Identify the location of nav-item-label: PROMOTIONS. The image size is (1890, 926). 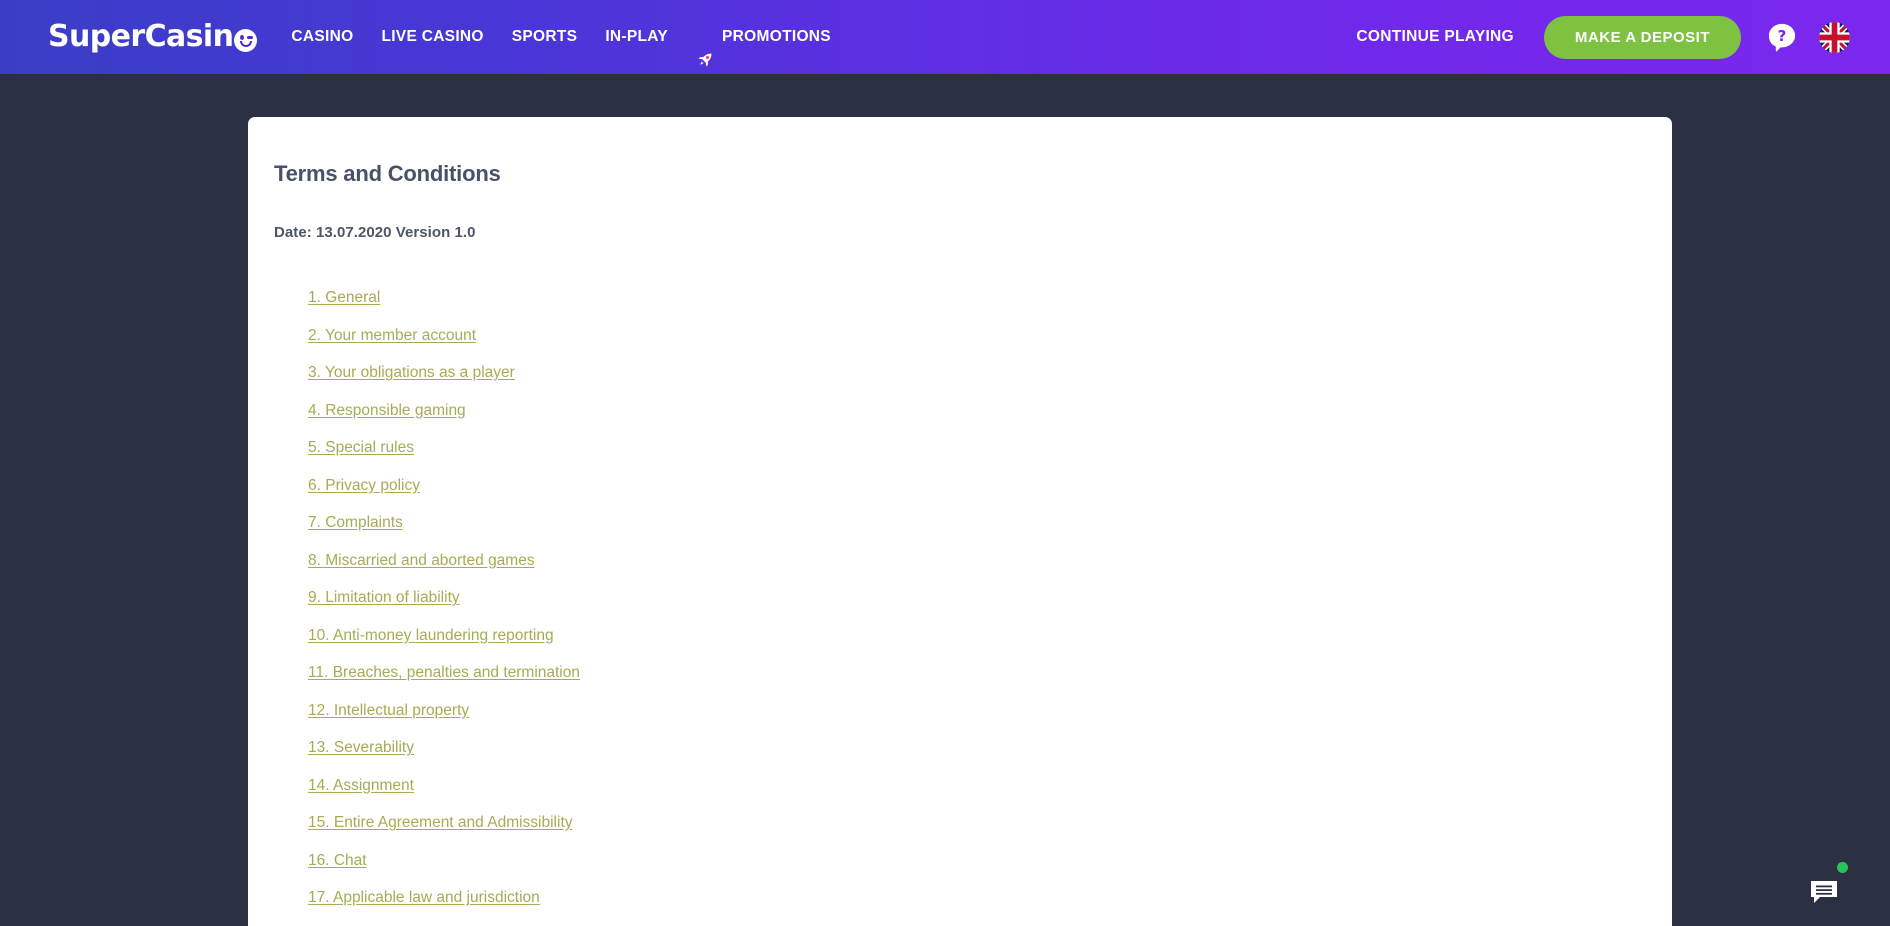
(776, 36).